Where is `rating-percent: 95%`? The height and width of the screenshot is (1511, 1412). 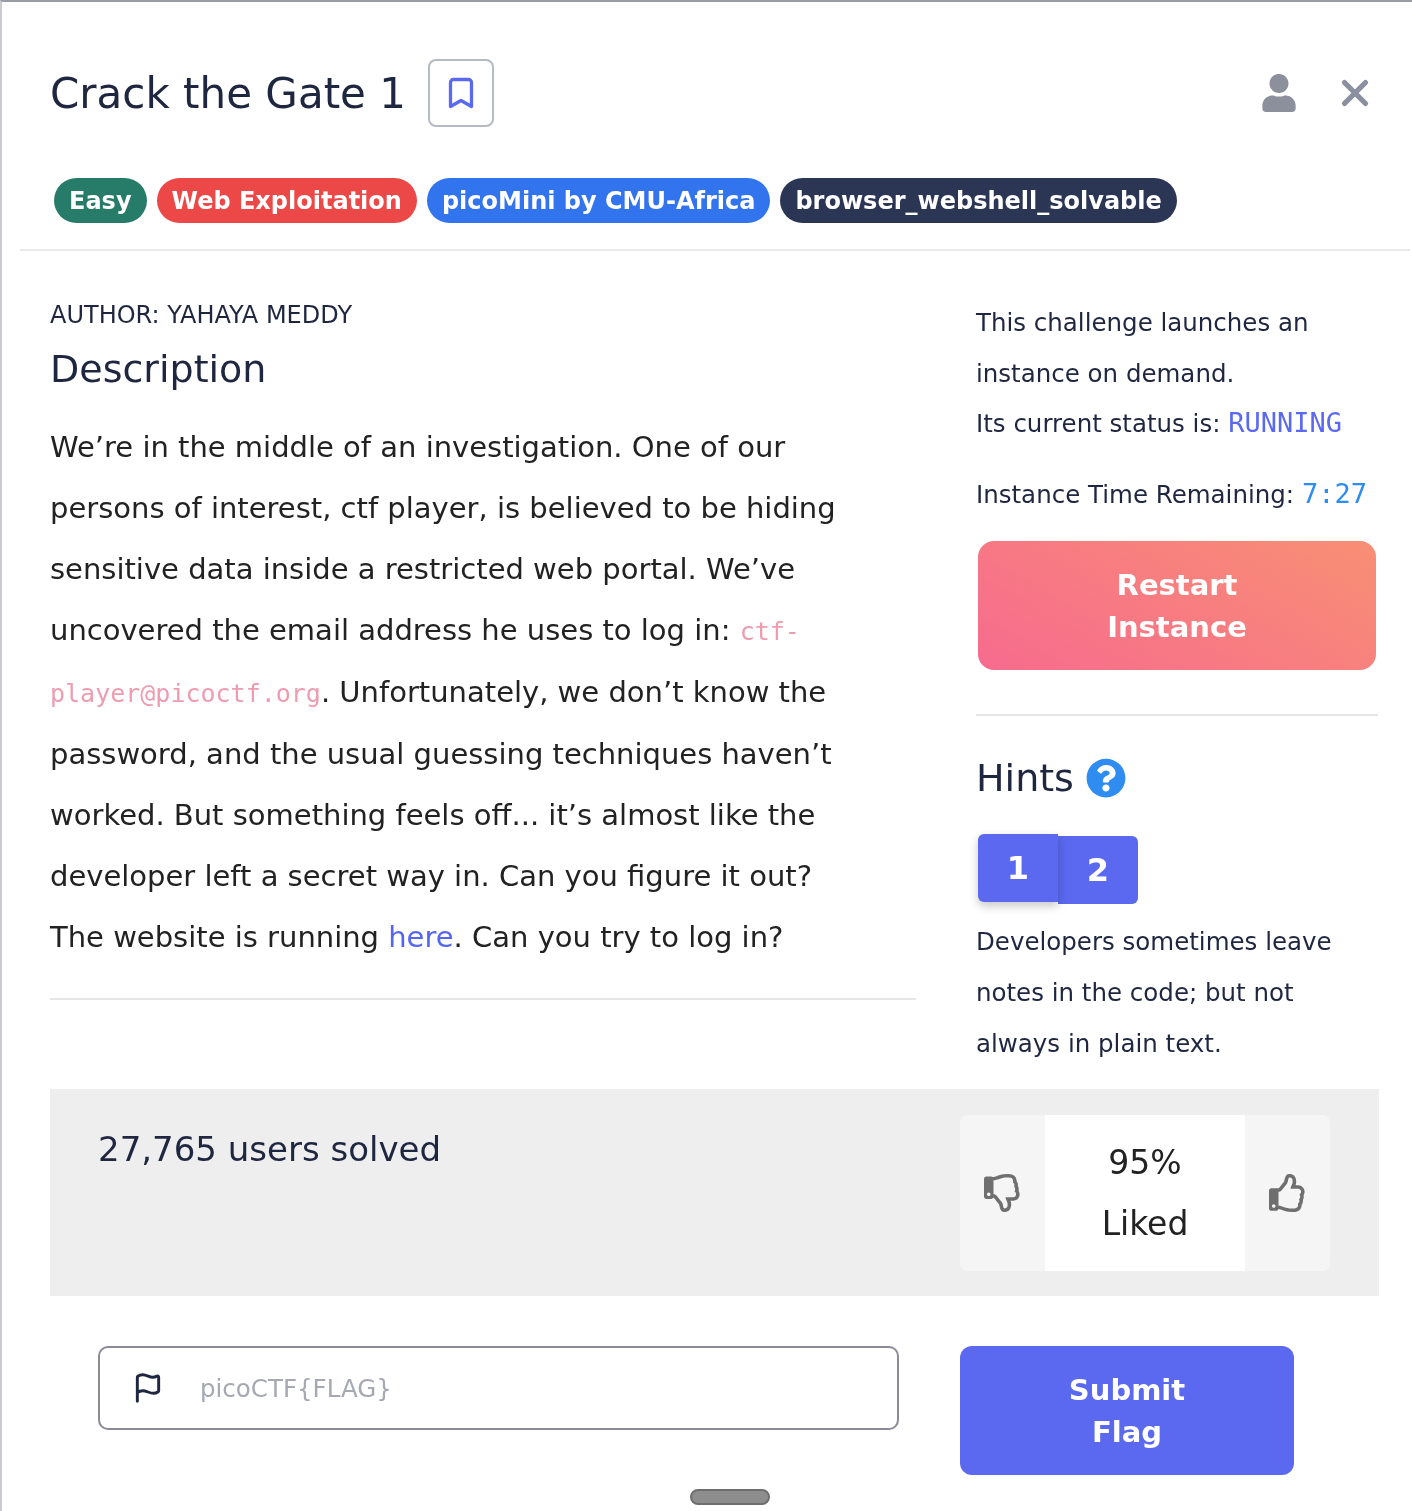
rating-percent: 95% is located at coordinates (1145, 1162).